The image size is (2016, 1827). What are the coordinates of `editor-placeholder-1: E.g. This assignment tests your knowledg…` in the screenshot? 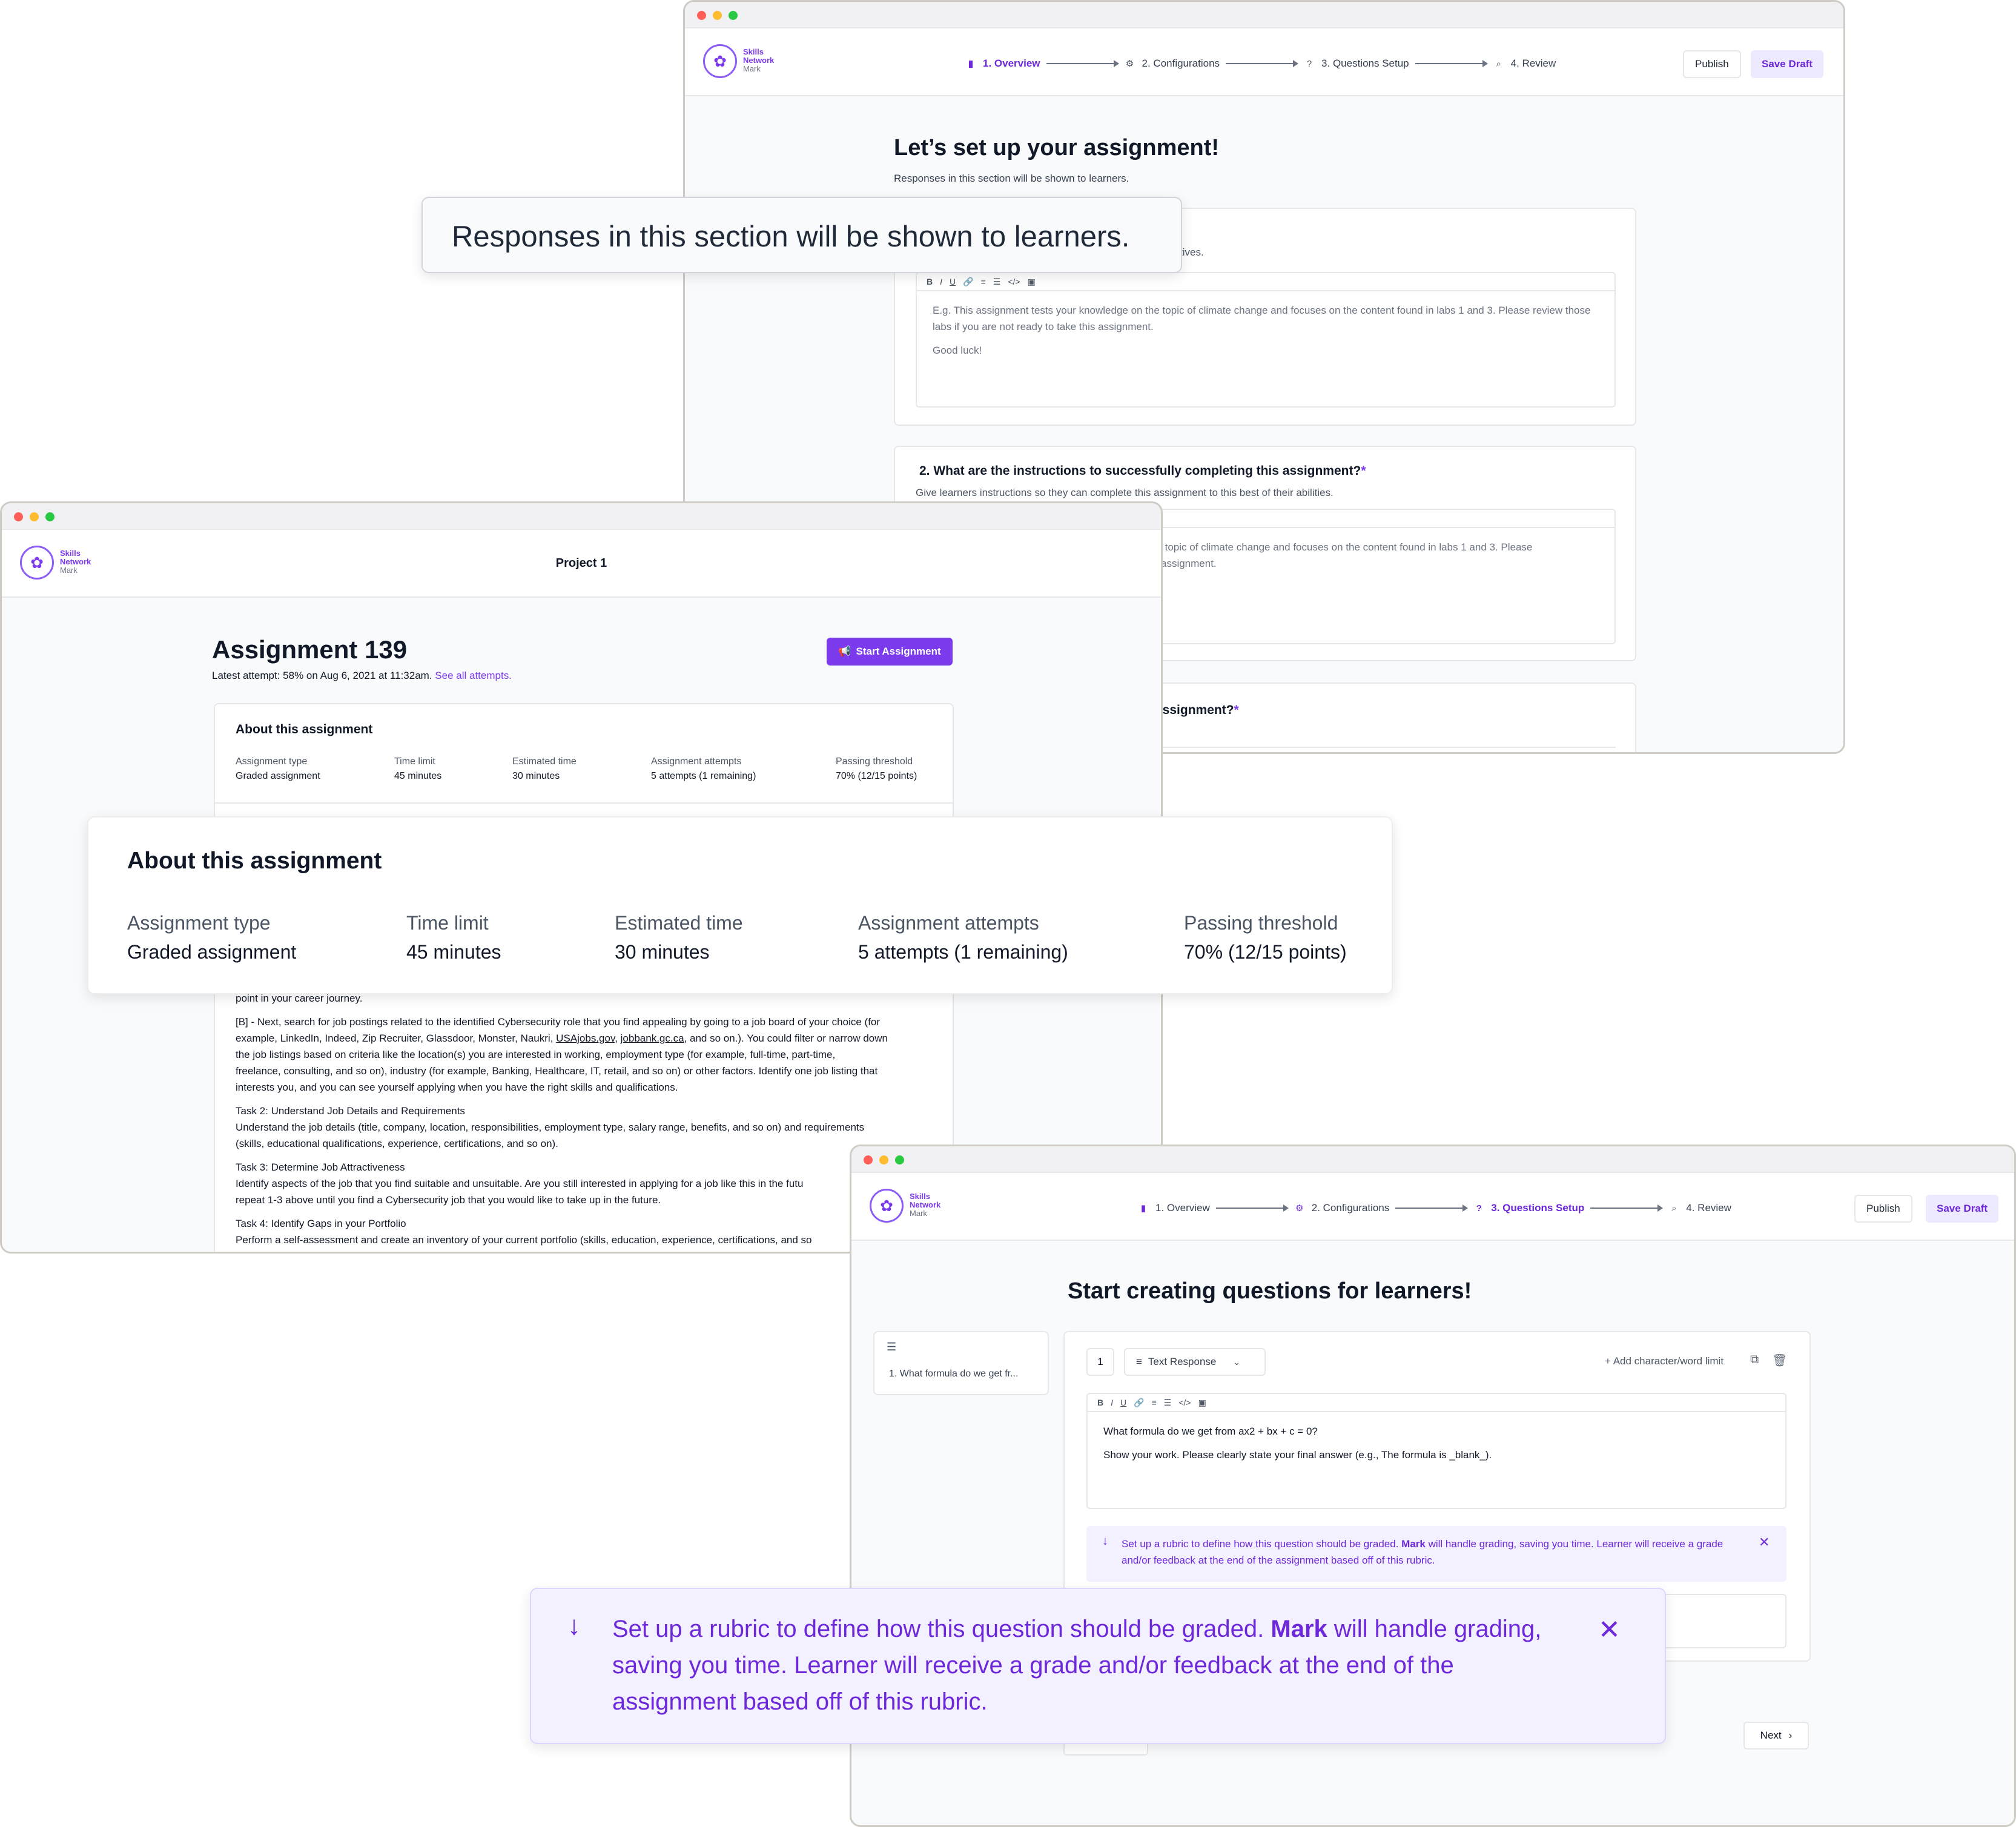 It's located at (1262, 318).